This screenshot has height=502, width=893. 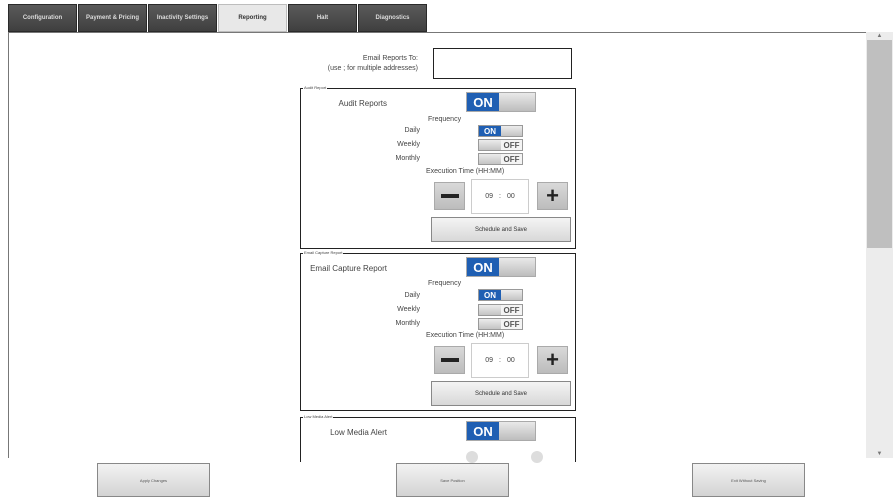 What do you see at coordinates (318, 416) in the screenshot?
I see `section-legend: Low Media Alert` at bounding box center [318, 416].